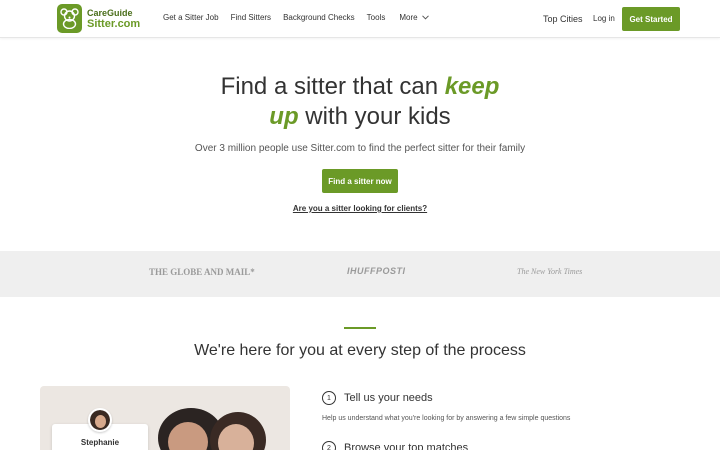 This screenshot has height=450, width=720. Describe the element at coordinates (69, 18) in the screenshot. I see `bear-icon` at that location.